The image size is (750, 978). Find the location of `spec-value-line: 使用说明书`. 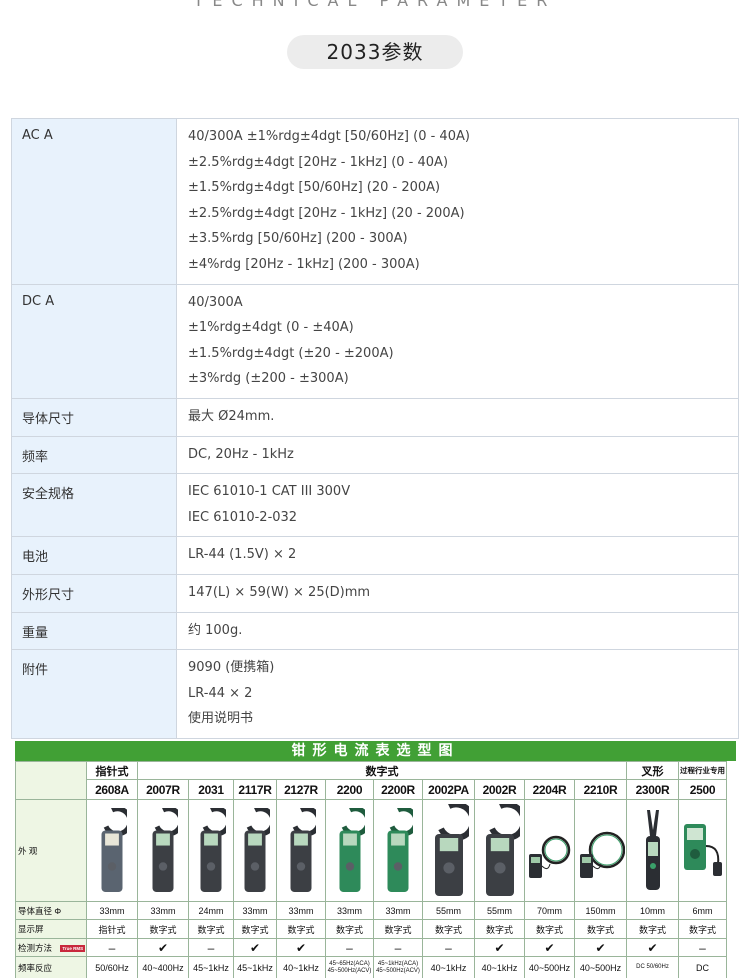

spec-value-line: 使用说明书 is located at coordinates (221, 719).